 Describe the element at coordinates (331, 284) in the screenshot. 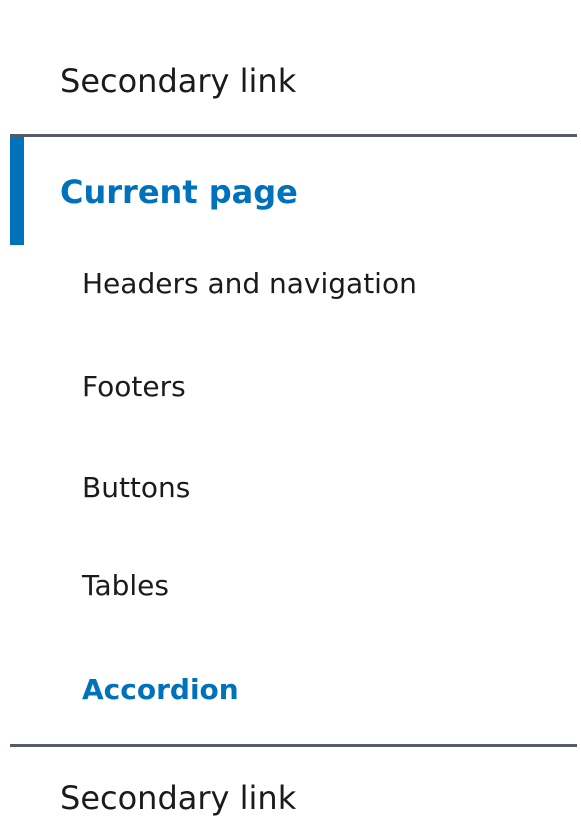

I see `sublink-headers-and-navigation: Headers and navigation` at that location.